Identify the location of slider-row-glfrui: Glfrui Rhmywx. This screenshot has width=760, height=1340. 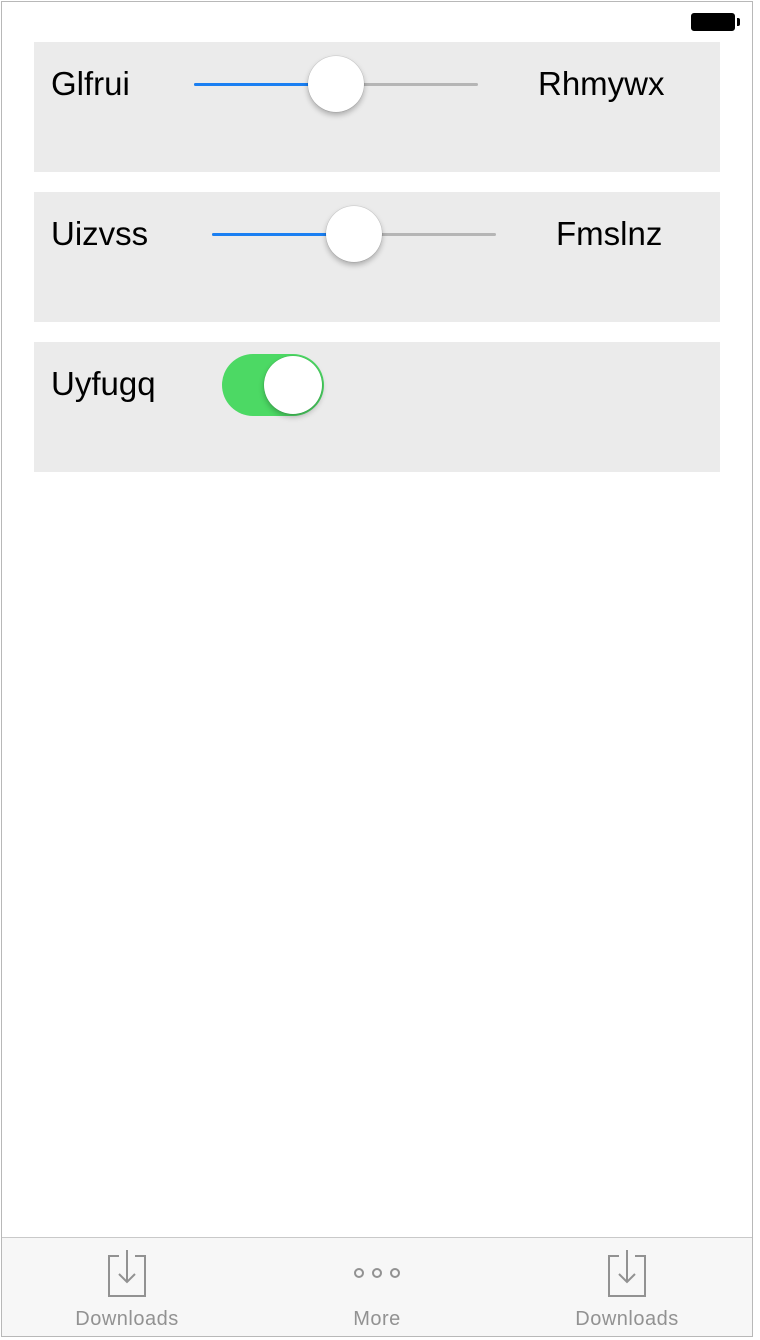
(377, 107).